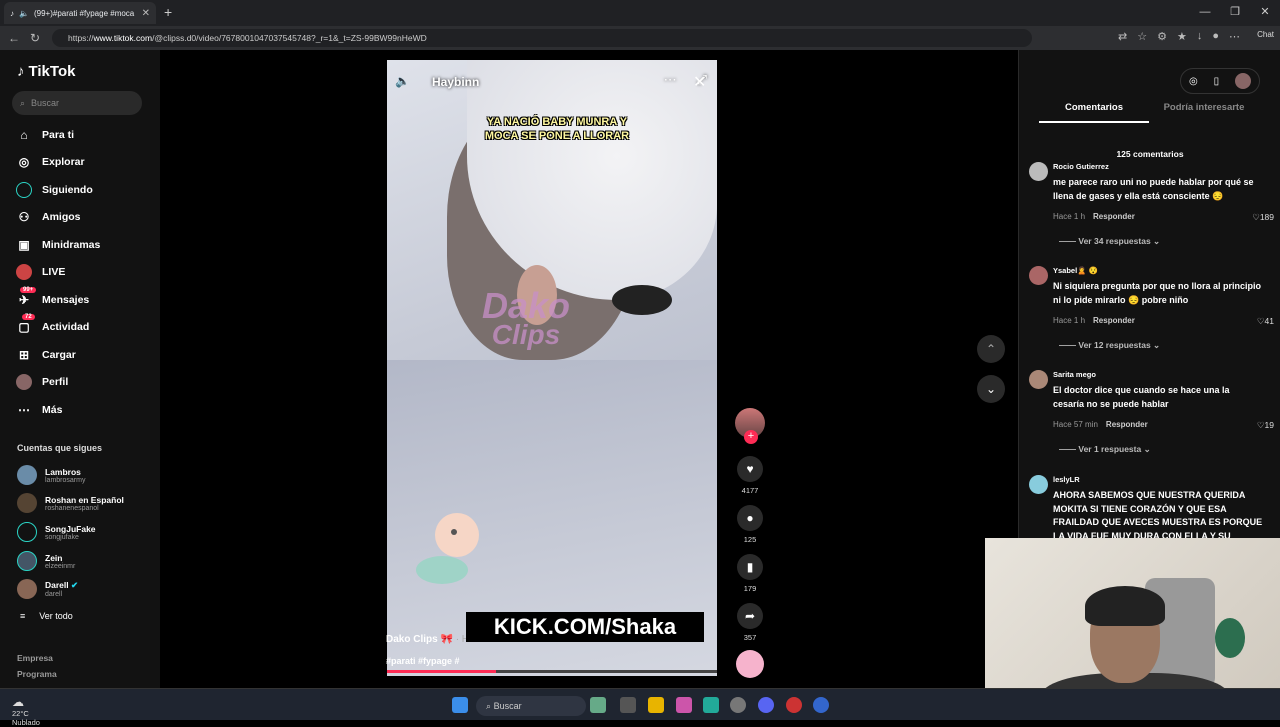 This screenshot has height=727, width=1280. What do you see at coordinates (1094, 112) in the screenshot?
I see `tab-comentarios: Comentarios` at bounding box center [1094, 112].